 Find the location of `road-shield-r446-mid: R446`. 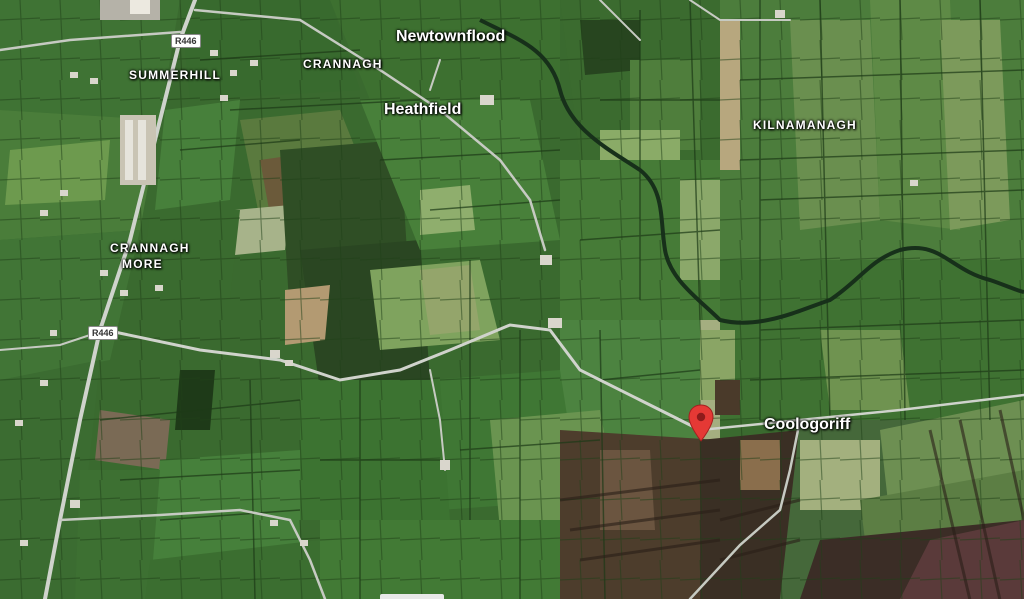

road-shield-r446-mid: R446 is located at coordinates (103, 333).